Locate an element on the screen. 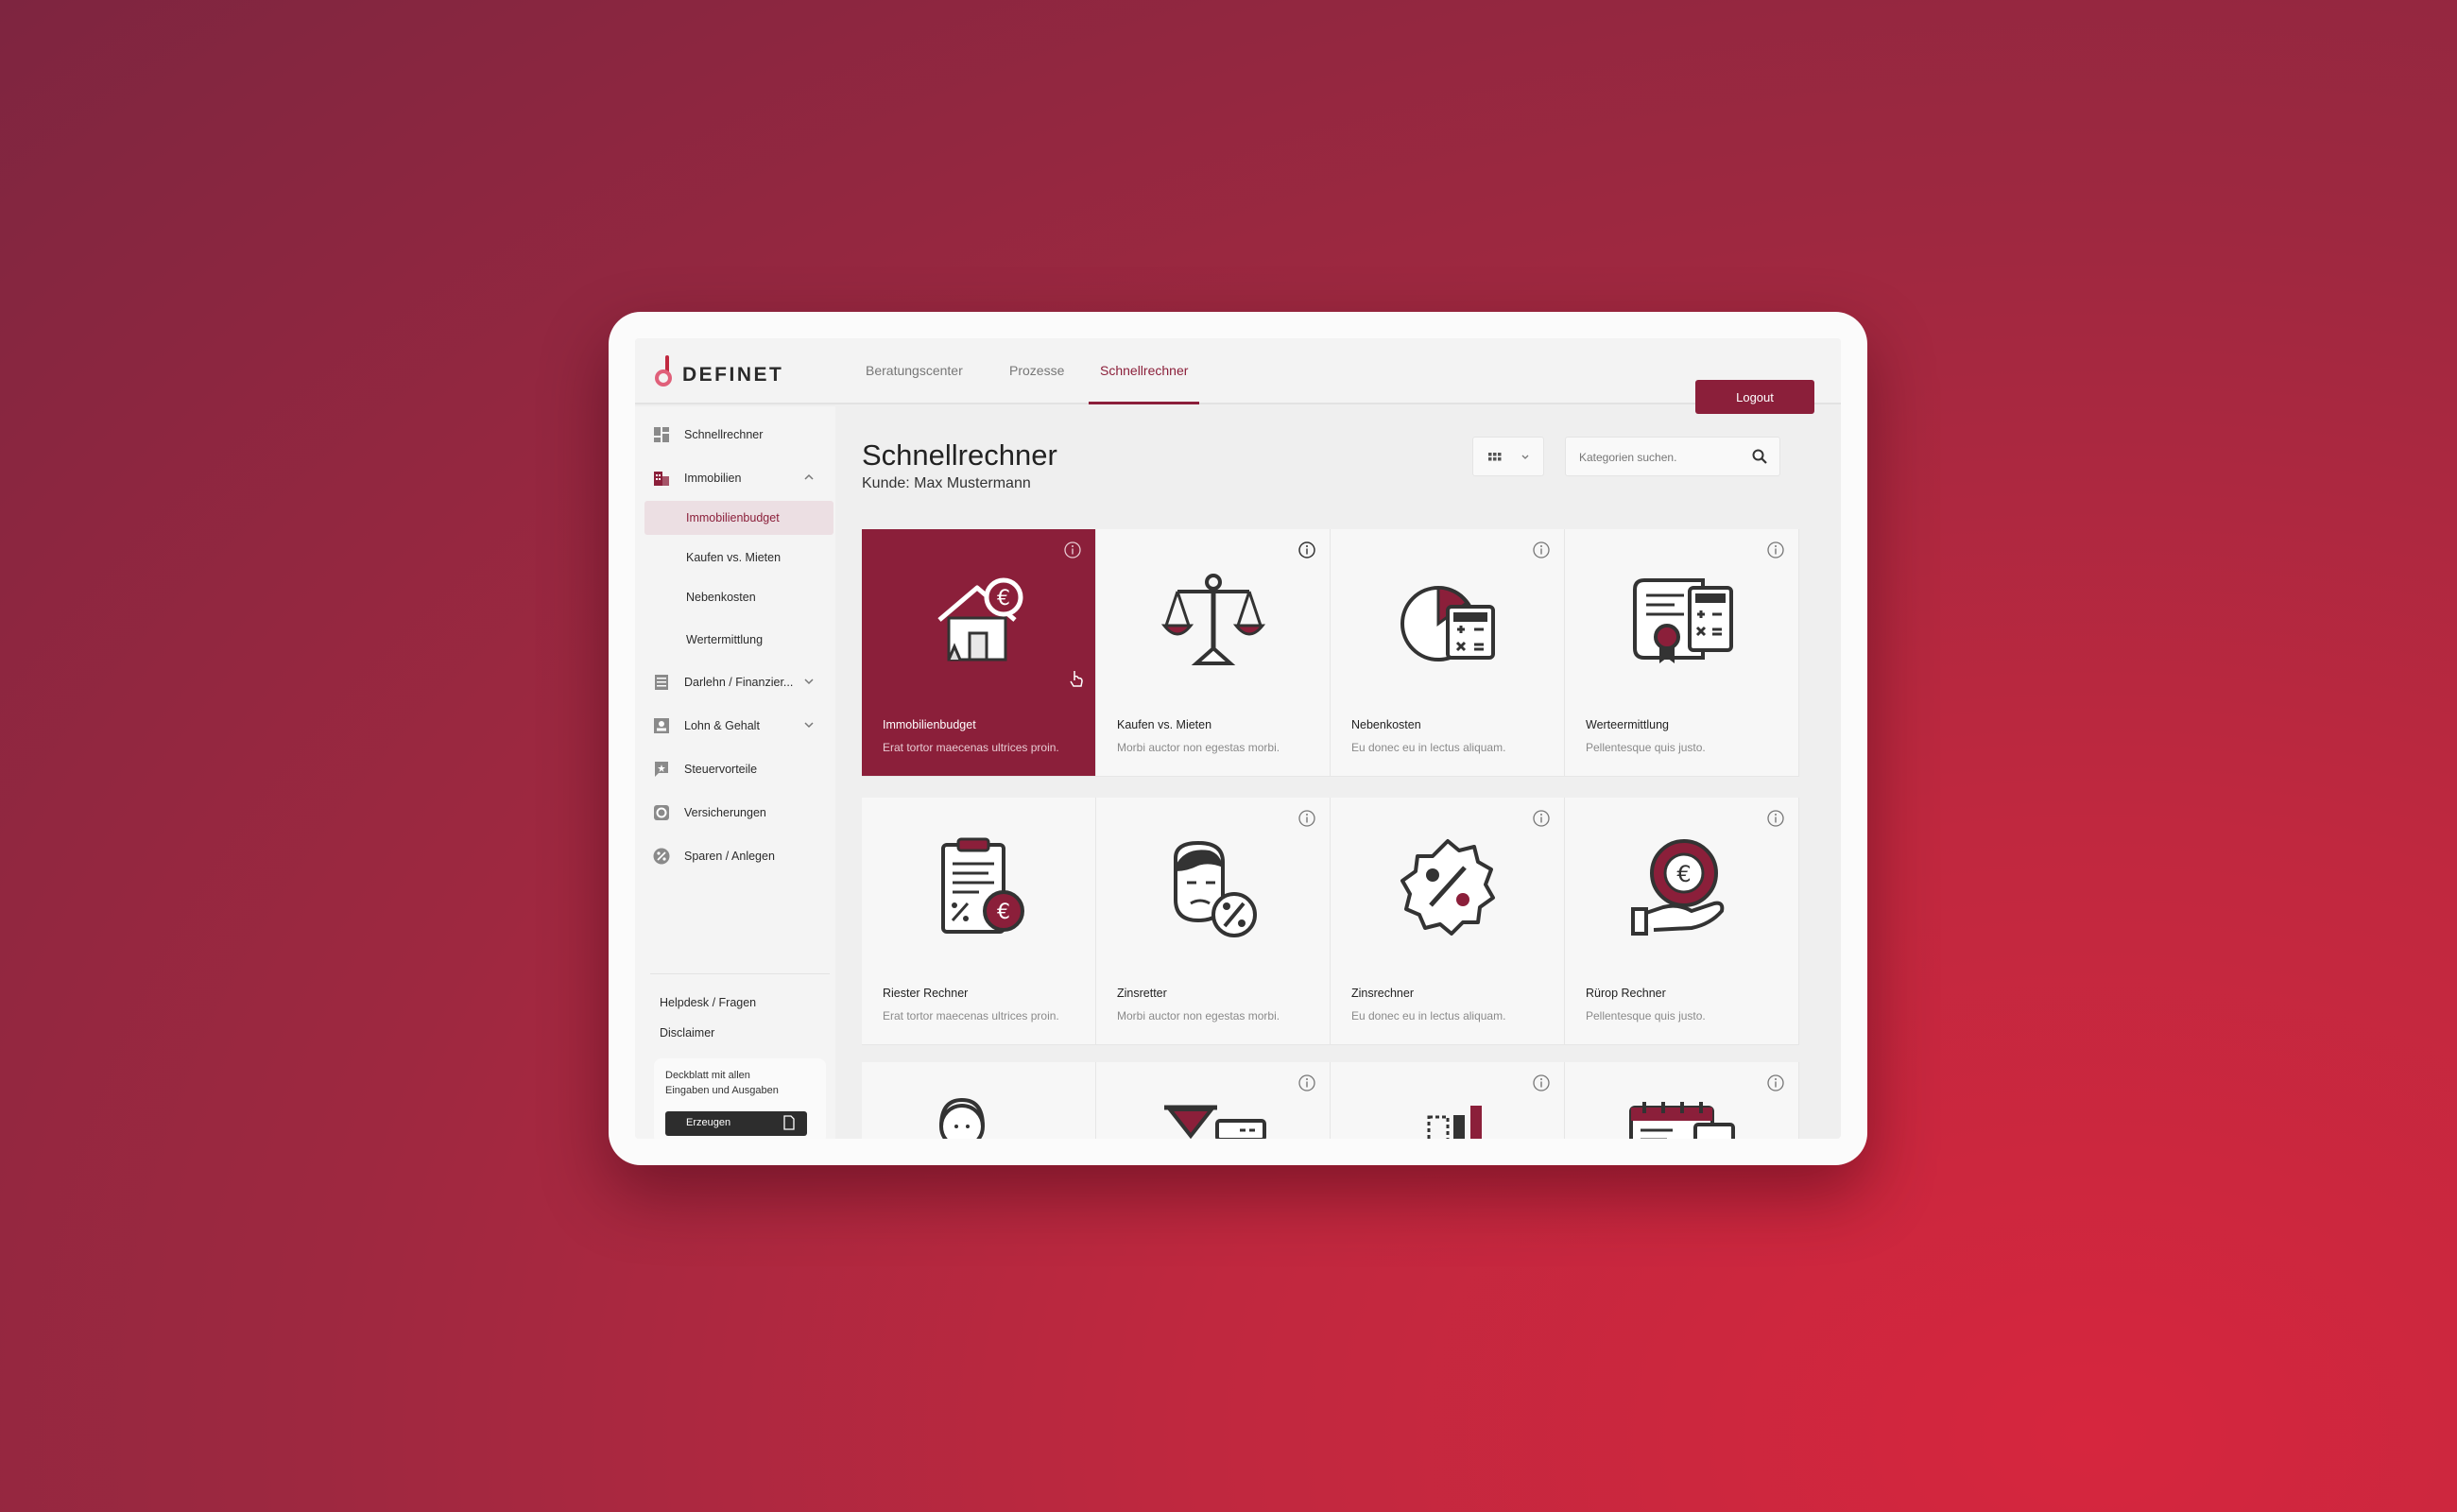 This screenshot has height=1512, width=2457. sidebar-divider is located at coordinates (740, 973).